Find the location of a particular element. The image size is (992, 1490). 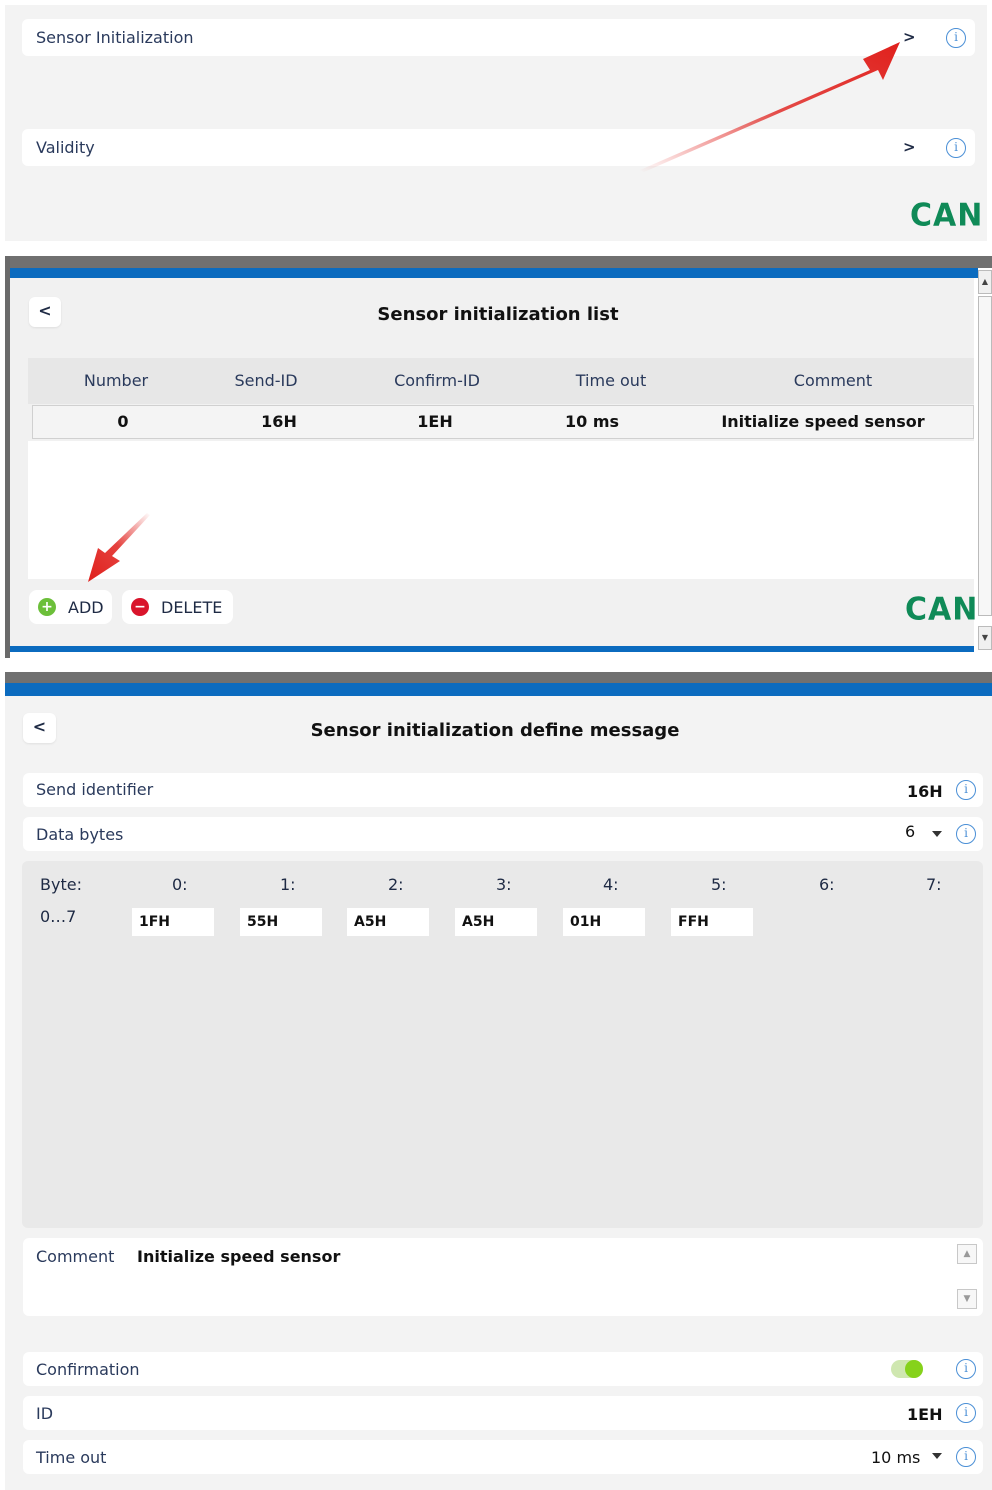

confirmation-field: Confirmation i is located at coordinates (503, 1369).